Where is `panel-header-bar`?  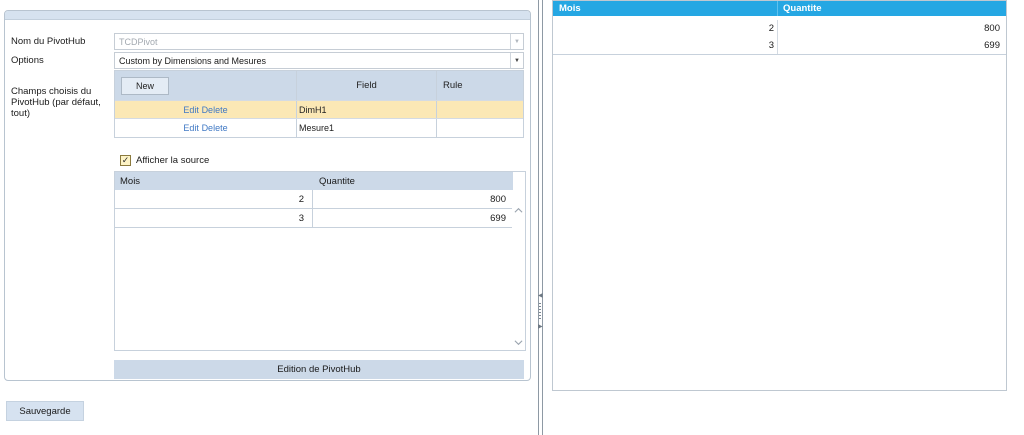
panel-header-bar is located at coordinates (267, 15).